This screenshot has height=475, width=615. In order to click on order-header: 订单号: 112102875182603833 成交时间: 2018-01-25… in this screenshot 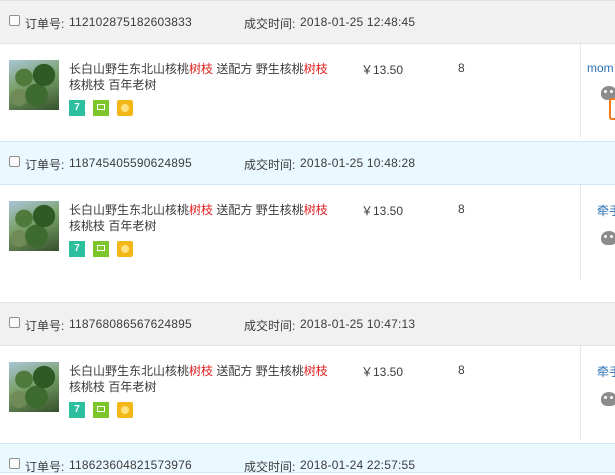, I will do `click(307, 22)`.